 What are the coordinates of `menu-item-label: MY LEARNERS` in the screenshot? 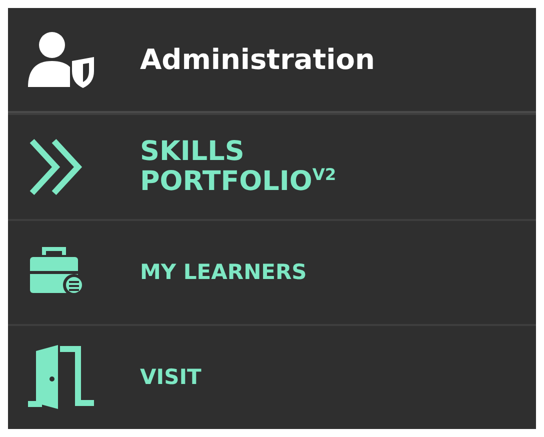 It's located at (223, 272).